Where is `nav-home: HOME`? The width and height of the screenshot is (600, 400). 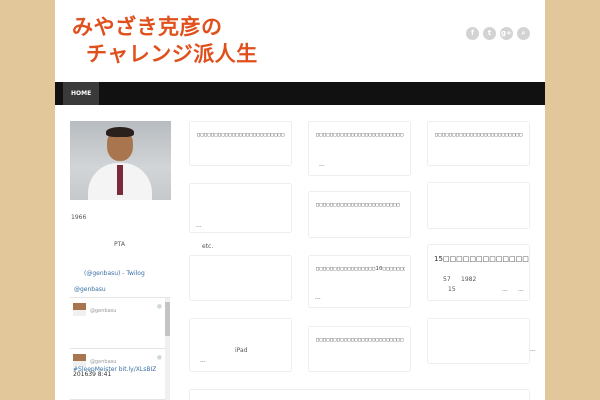
nav-home: HOME is located at coordinates (81, 93).